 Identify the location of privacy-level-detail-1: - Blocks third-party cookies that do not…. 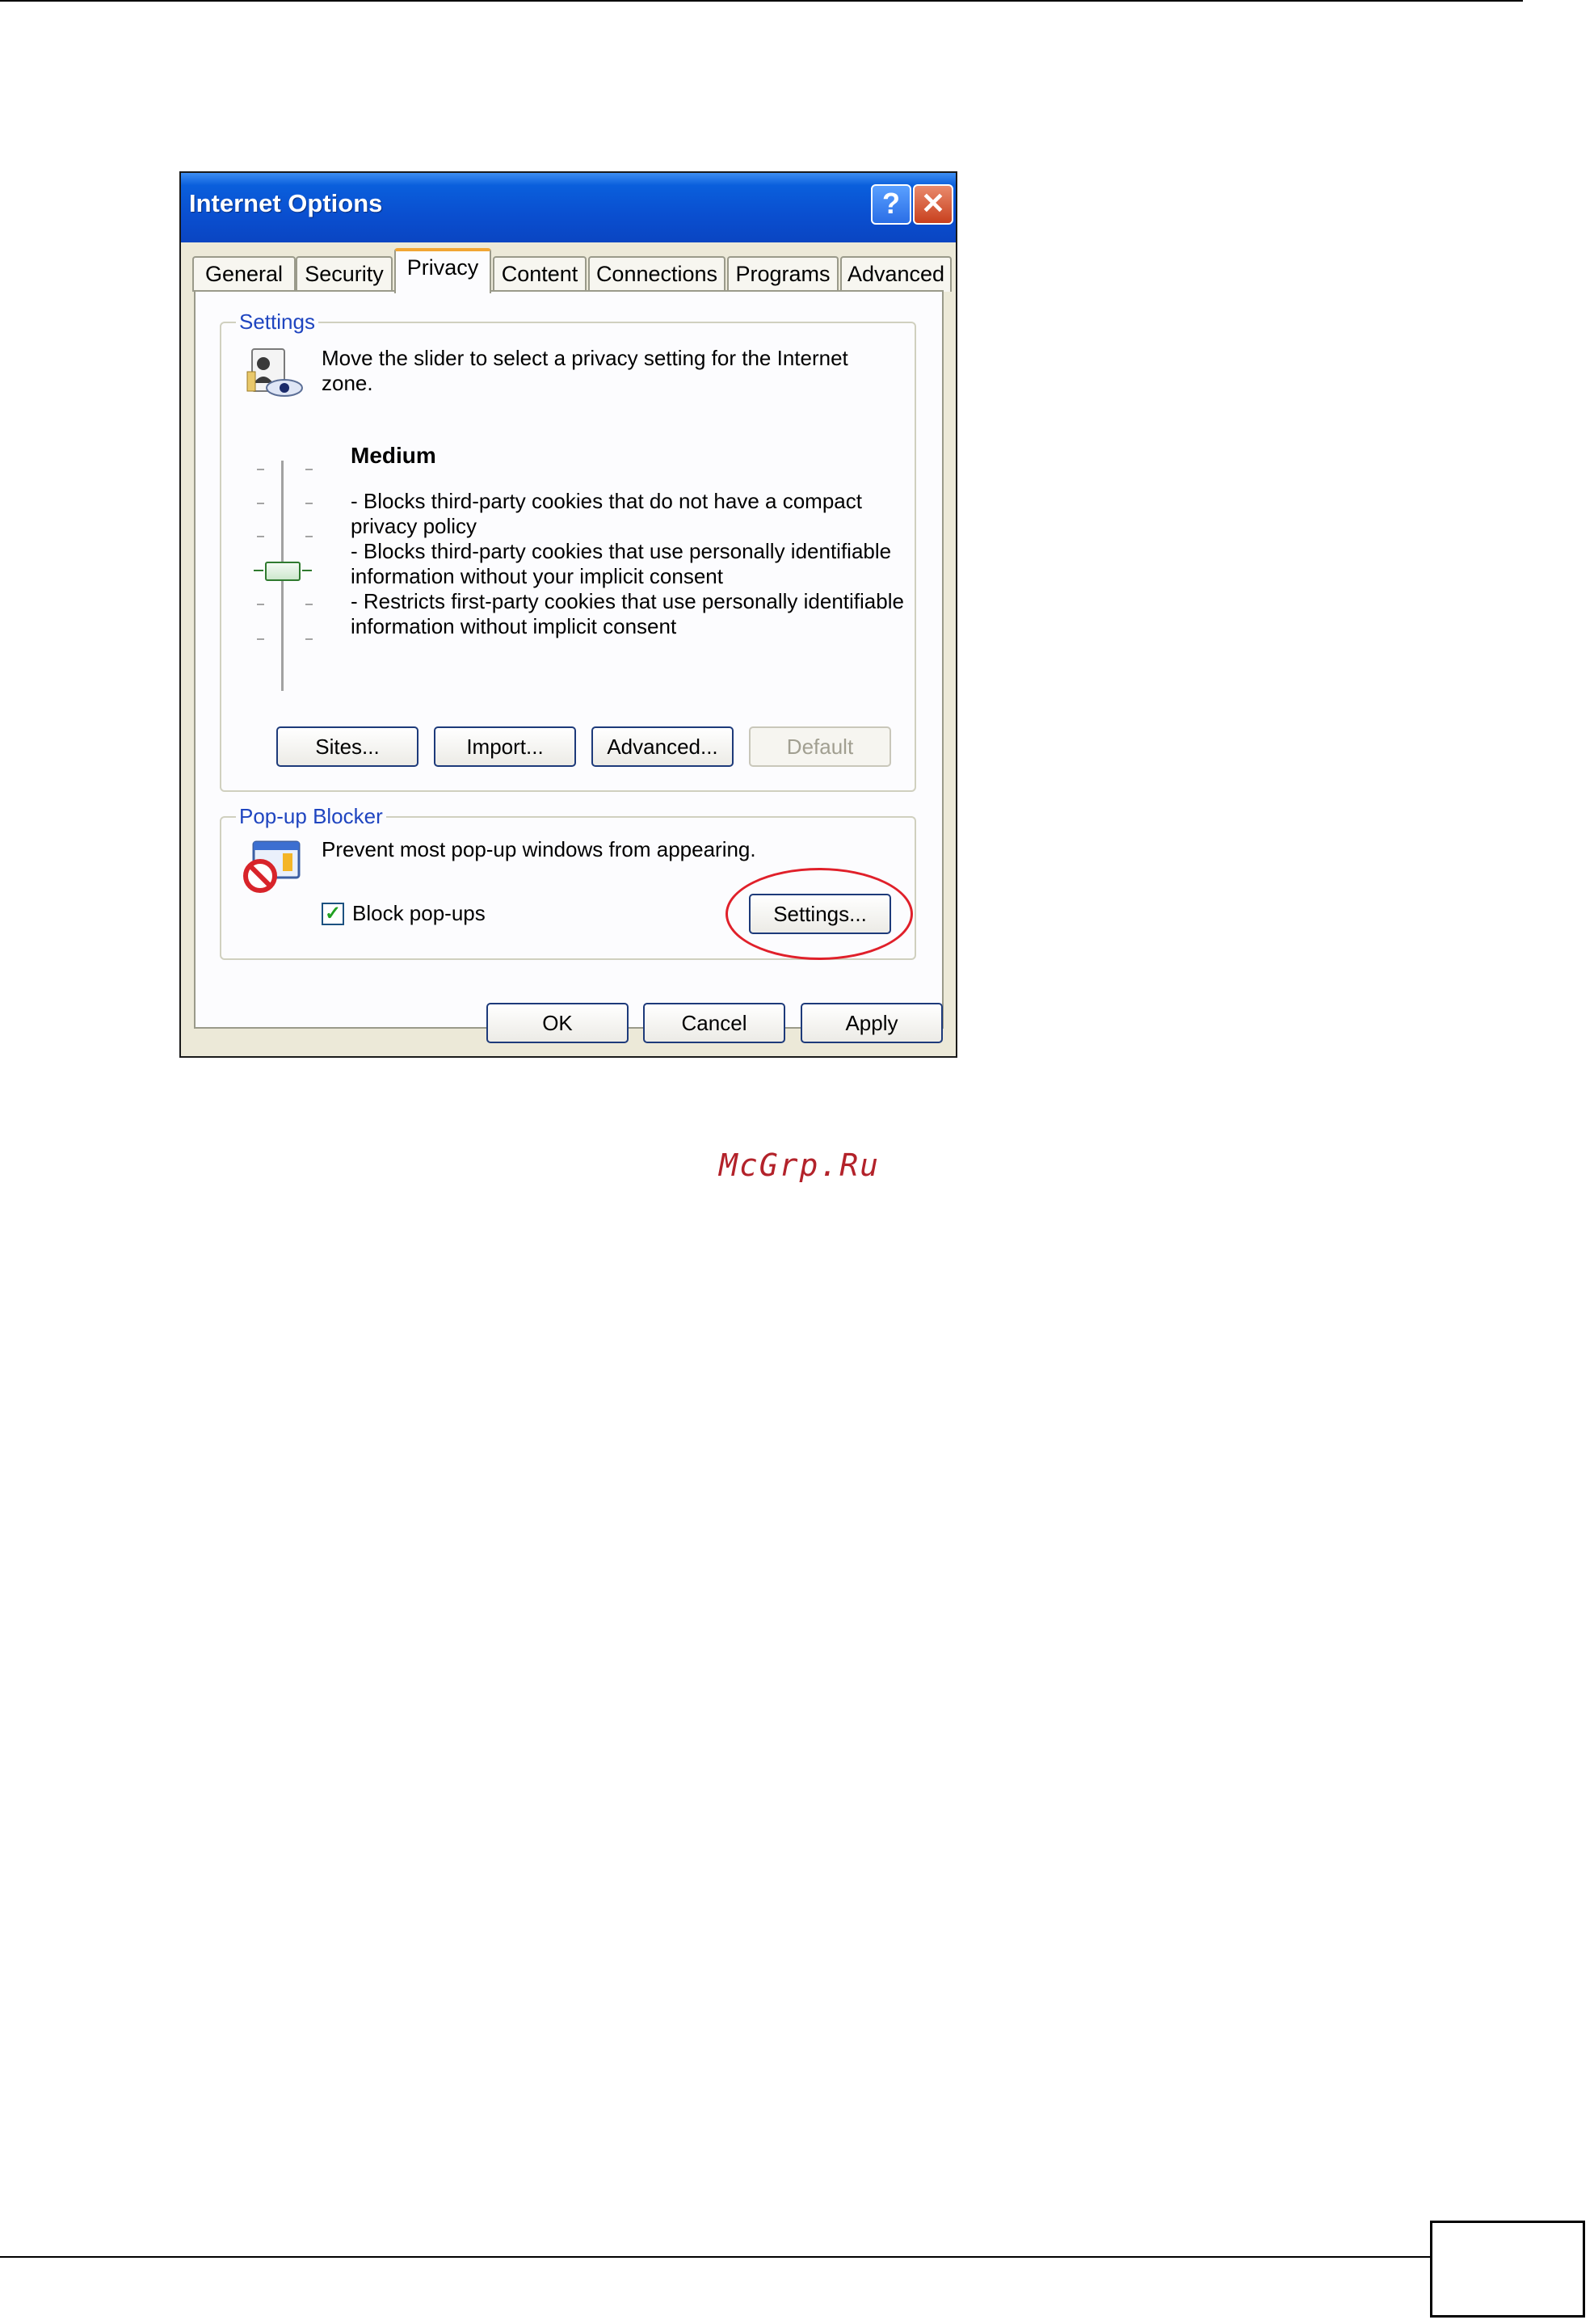
(606, 513).